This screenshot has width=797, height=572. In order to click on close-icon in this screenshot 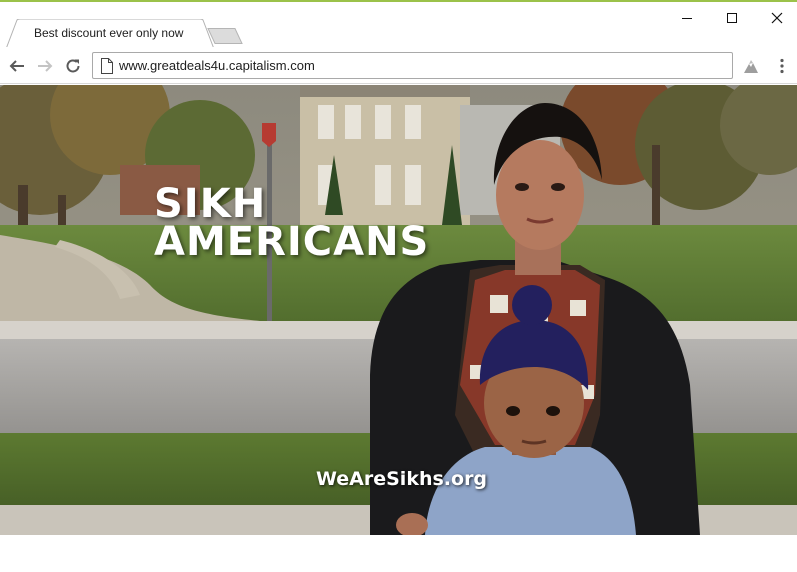, I will do `click(777, 18)`.